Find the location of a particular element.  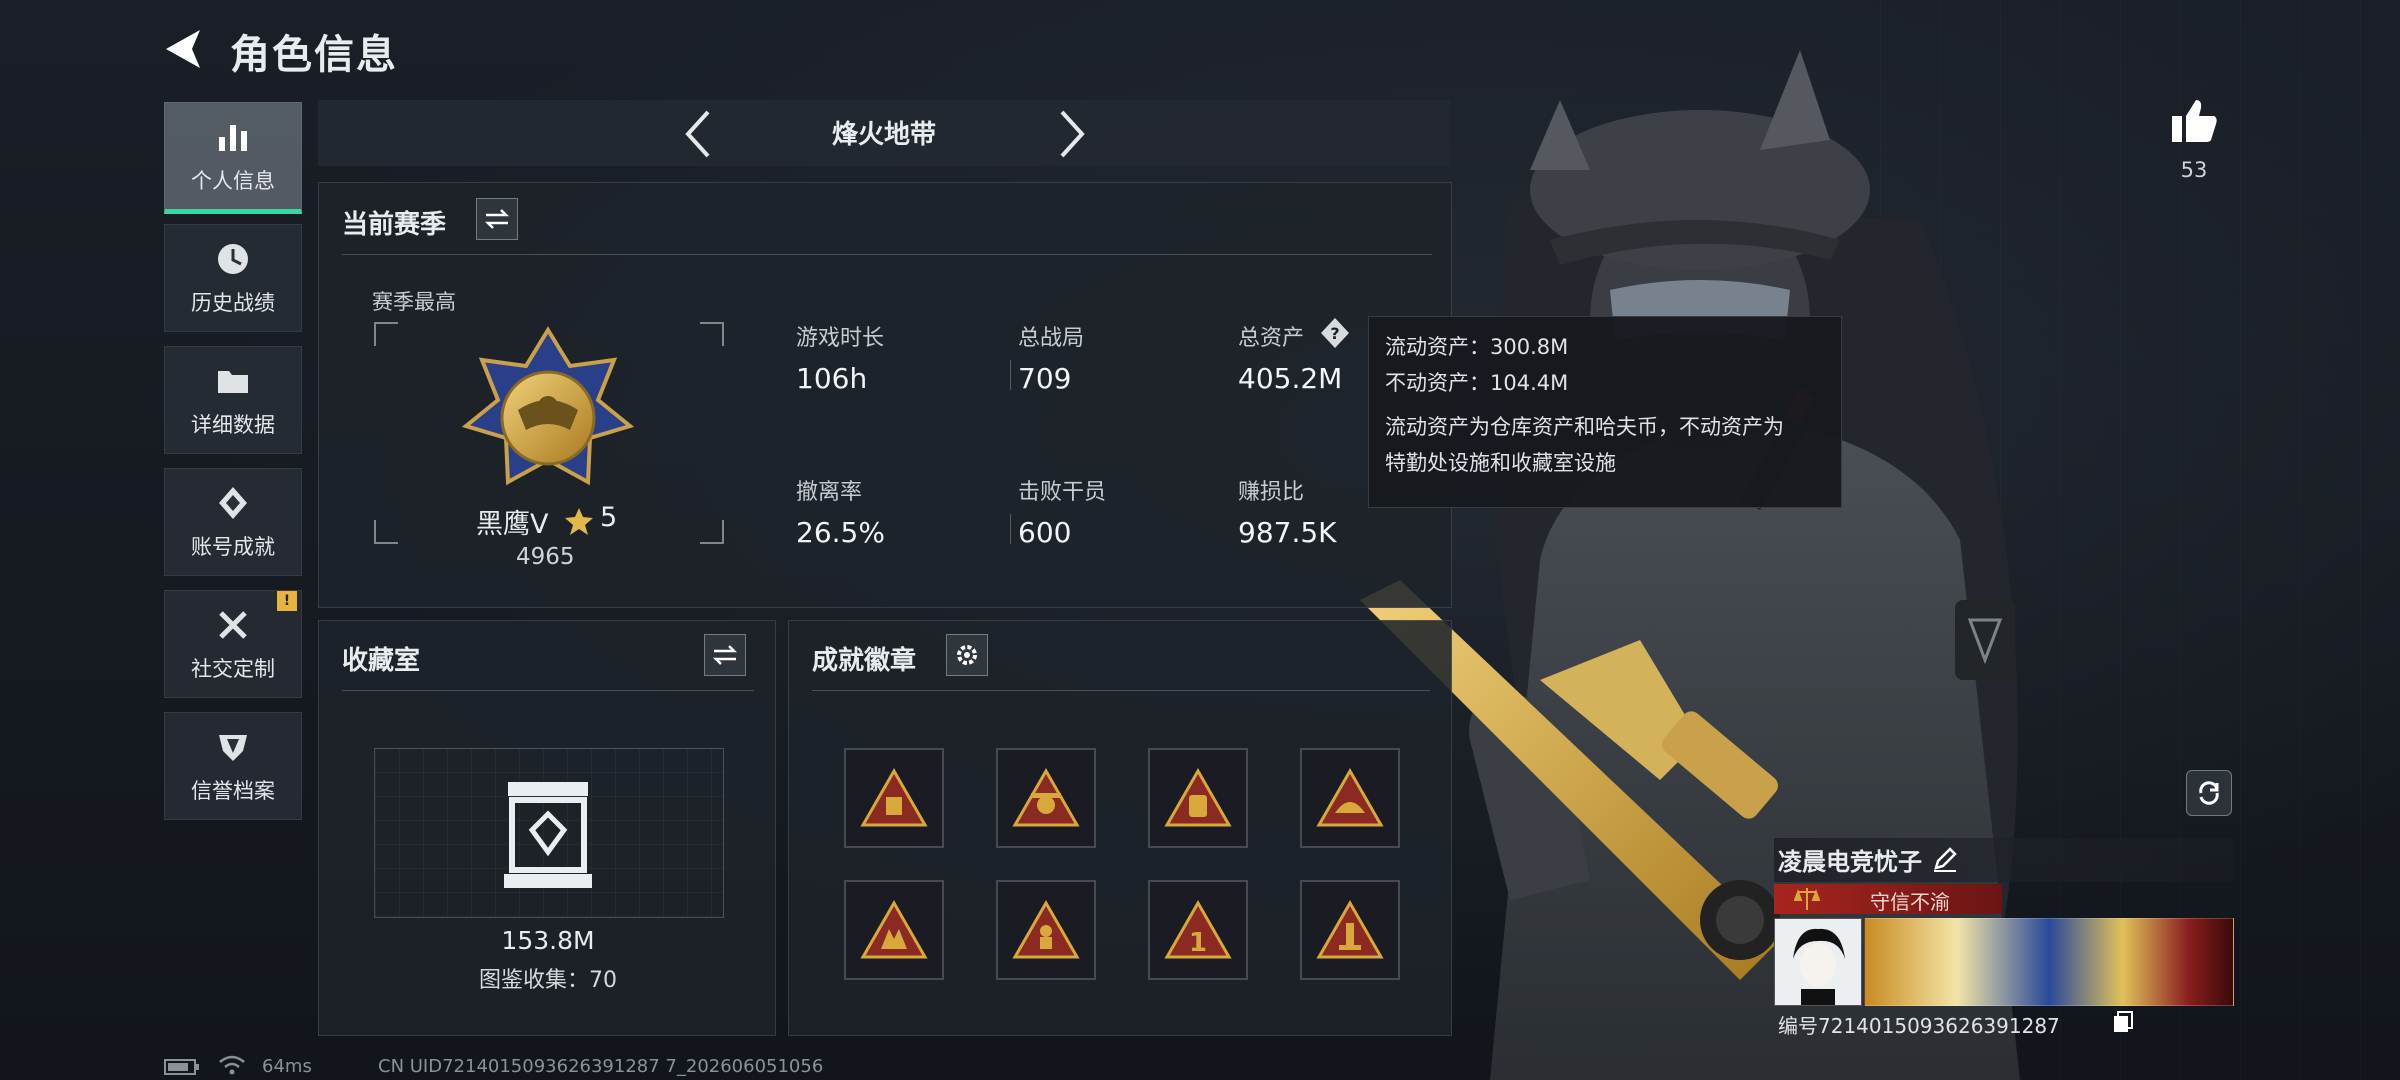

stat-value: 709 is located at coordinates (1045, 378).